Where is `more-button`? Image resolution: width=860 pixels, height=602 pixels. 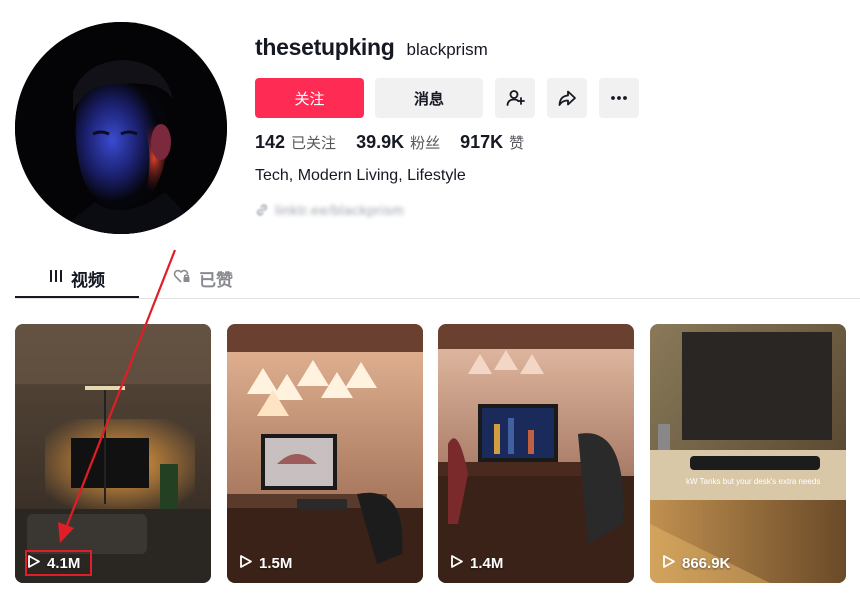 more-button is located at coordinates (619, 98).